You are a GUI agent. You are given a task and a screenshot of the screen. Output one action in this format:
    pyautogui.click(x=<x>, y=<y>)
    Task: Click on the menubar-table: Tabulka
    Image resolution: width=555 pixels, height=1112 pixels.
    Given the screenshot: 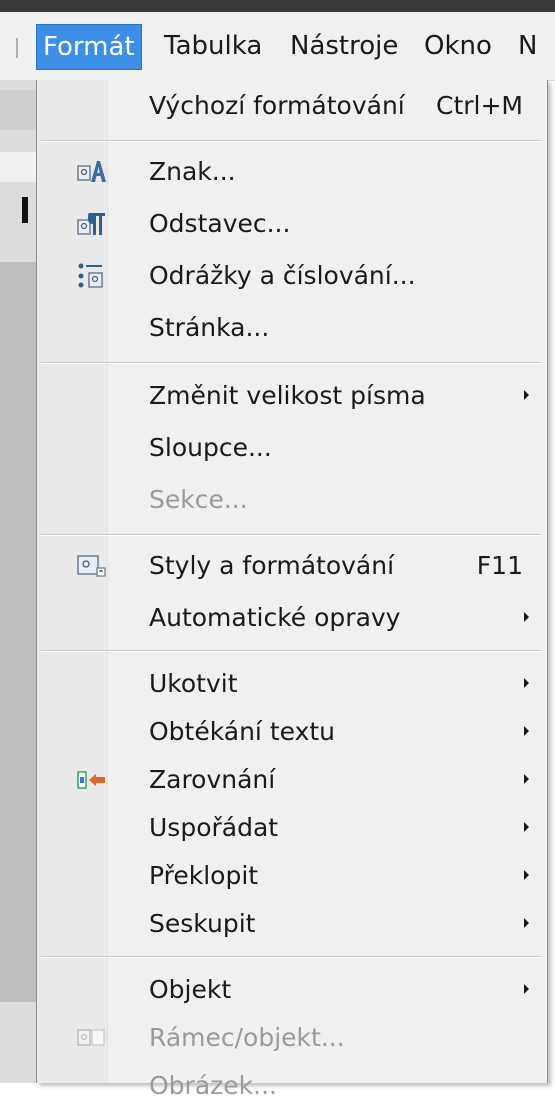 What is the action you would take?
    pyautogui.click(x=213, y=46)
    